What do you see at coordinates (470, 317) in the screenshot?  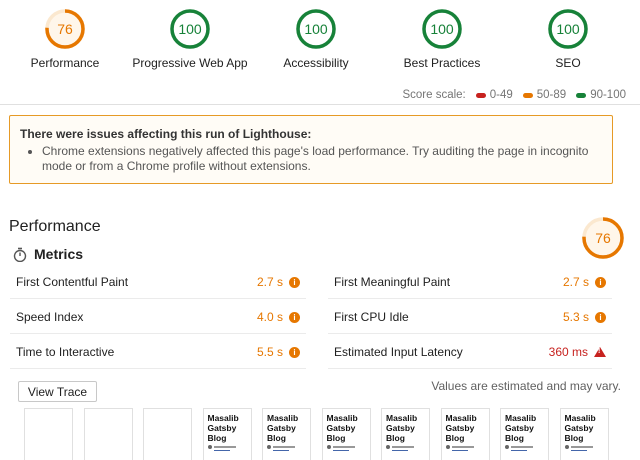 I see `metric-first-cpu-idle: First CPU Idle 5.3 s i` at bounding box center [470, 317].